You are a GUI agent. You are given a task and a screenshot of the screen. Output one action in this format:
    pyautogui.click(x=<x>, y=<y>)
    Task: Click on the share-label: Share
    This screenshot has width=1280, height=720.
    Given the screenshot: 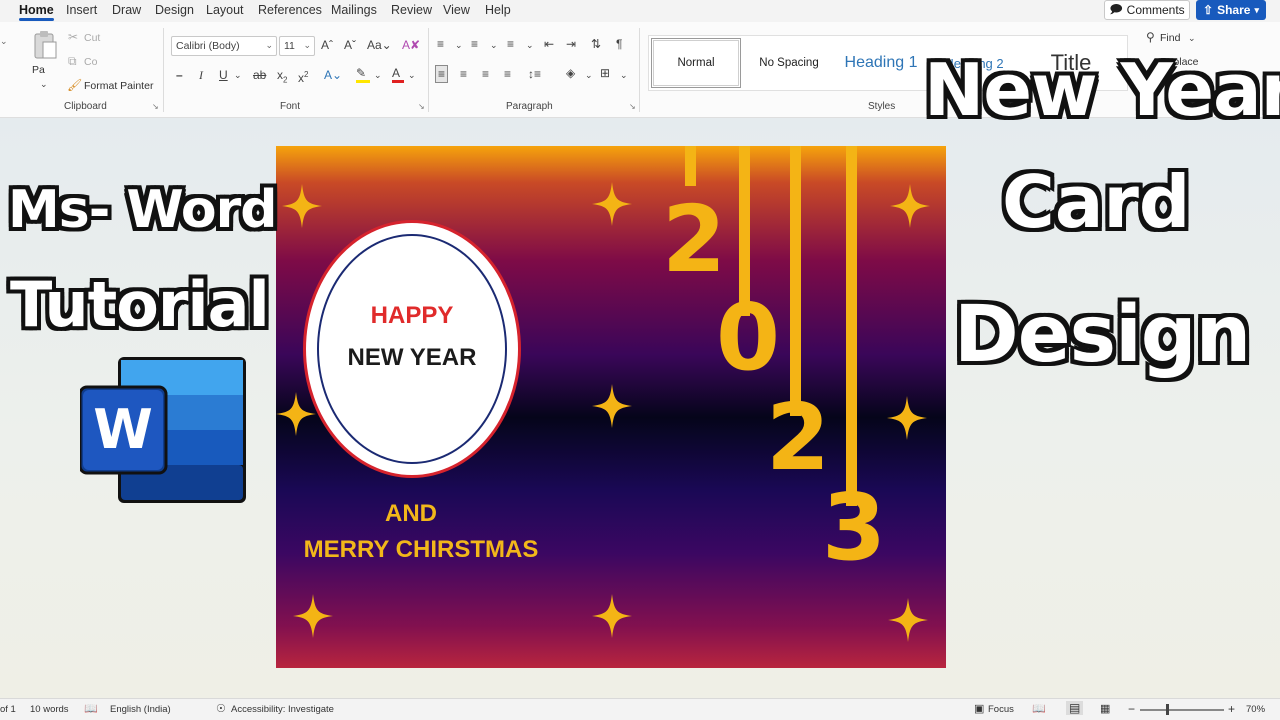 What is the action you would take?
    pyautogui.click(x=1234, y=10)
    